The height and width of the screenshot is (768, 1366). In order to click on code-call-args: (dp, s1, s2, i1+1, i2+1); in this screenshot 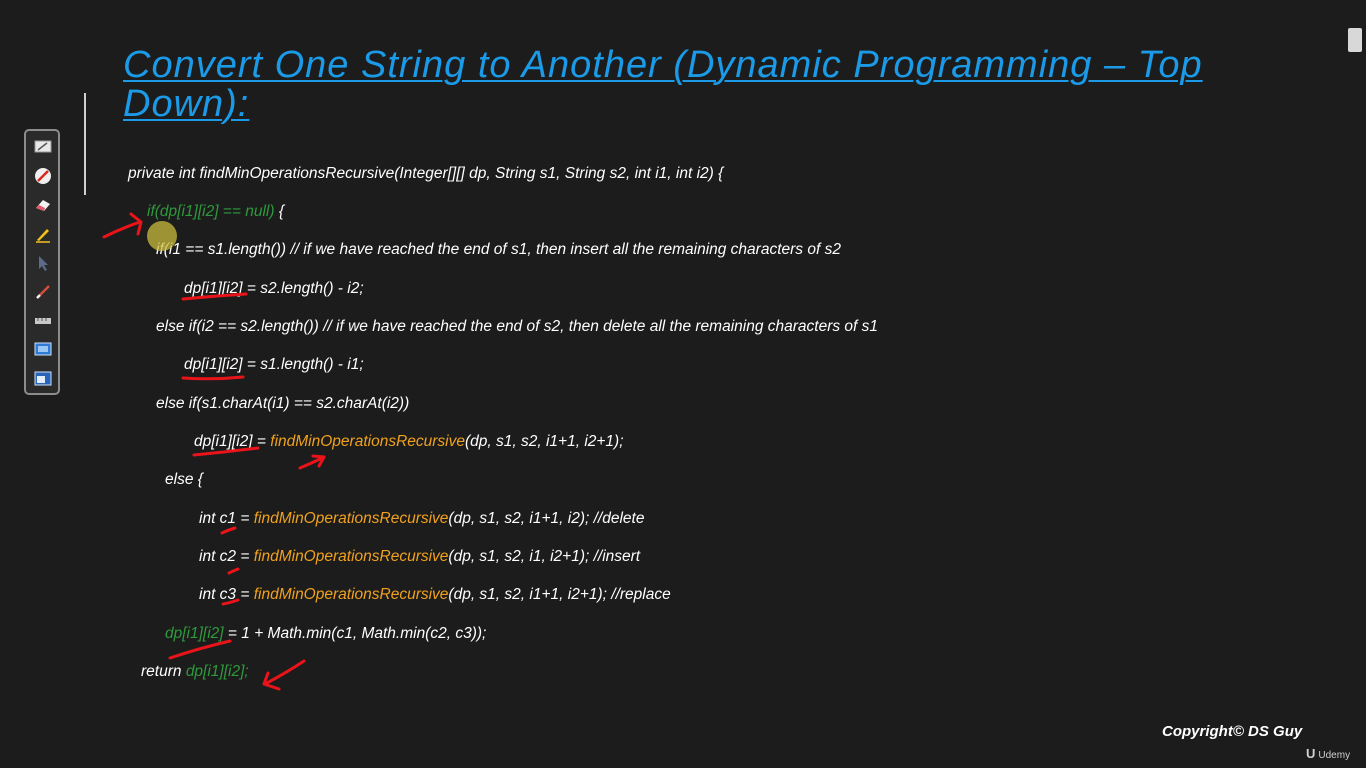, I will do `click(544, 441)`.